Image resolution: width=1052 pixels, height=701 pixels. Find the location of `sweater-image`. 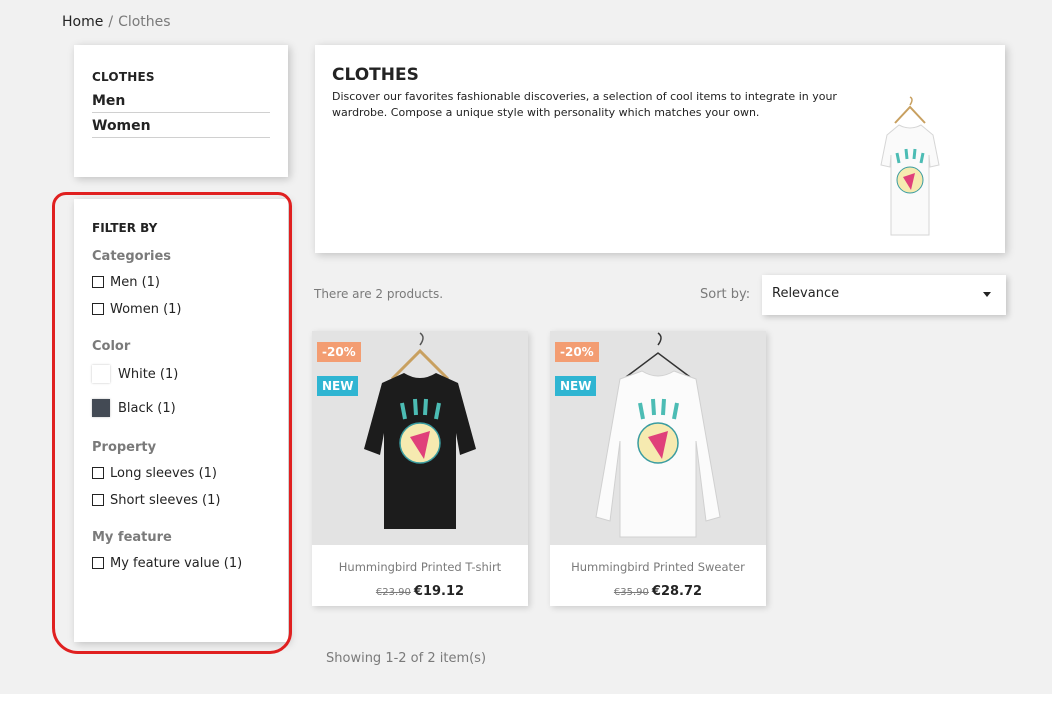

sweater-image is located at coordinates (658, 435).